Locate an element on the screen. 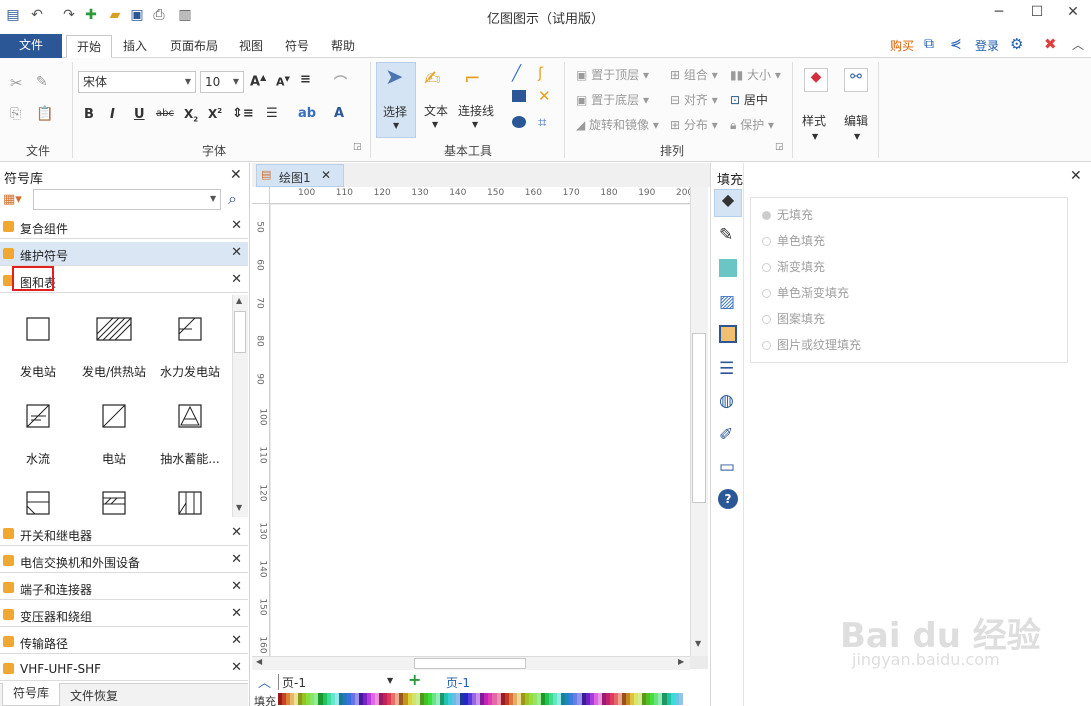  fill-option-picture: 图片或纹理填充 is located at coordinates (811, 344).